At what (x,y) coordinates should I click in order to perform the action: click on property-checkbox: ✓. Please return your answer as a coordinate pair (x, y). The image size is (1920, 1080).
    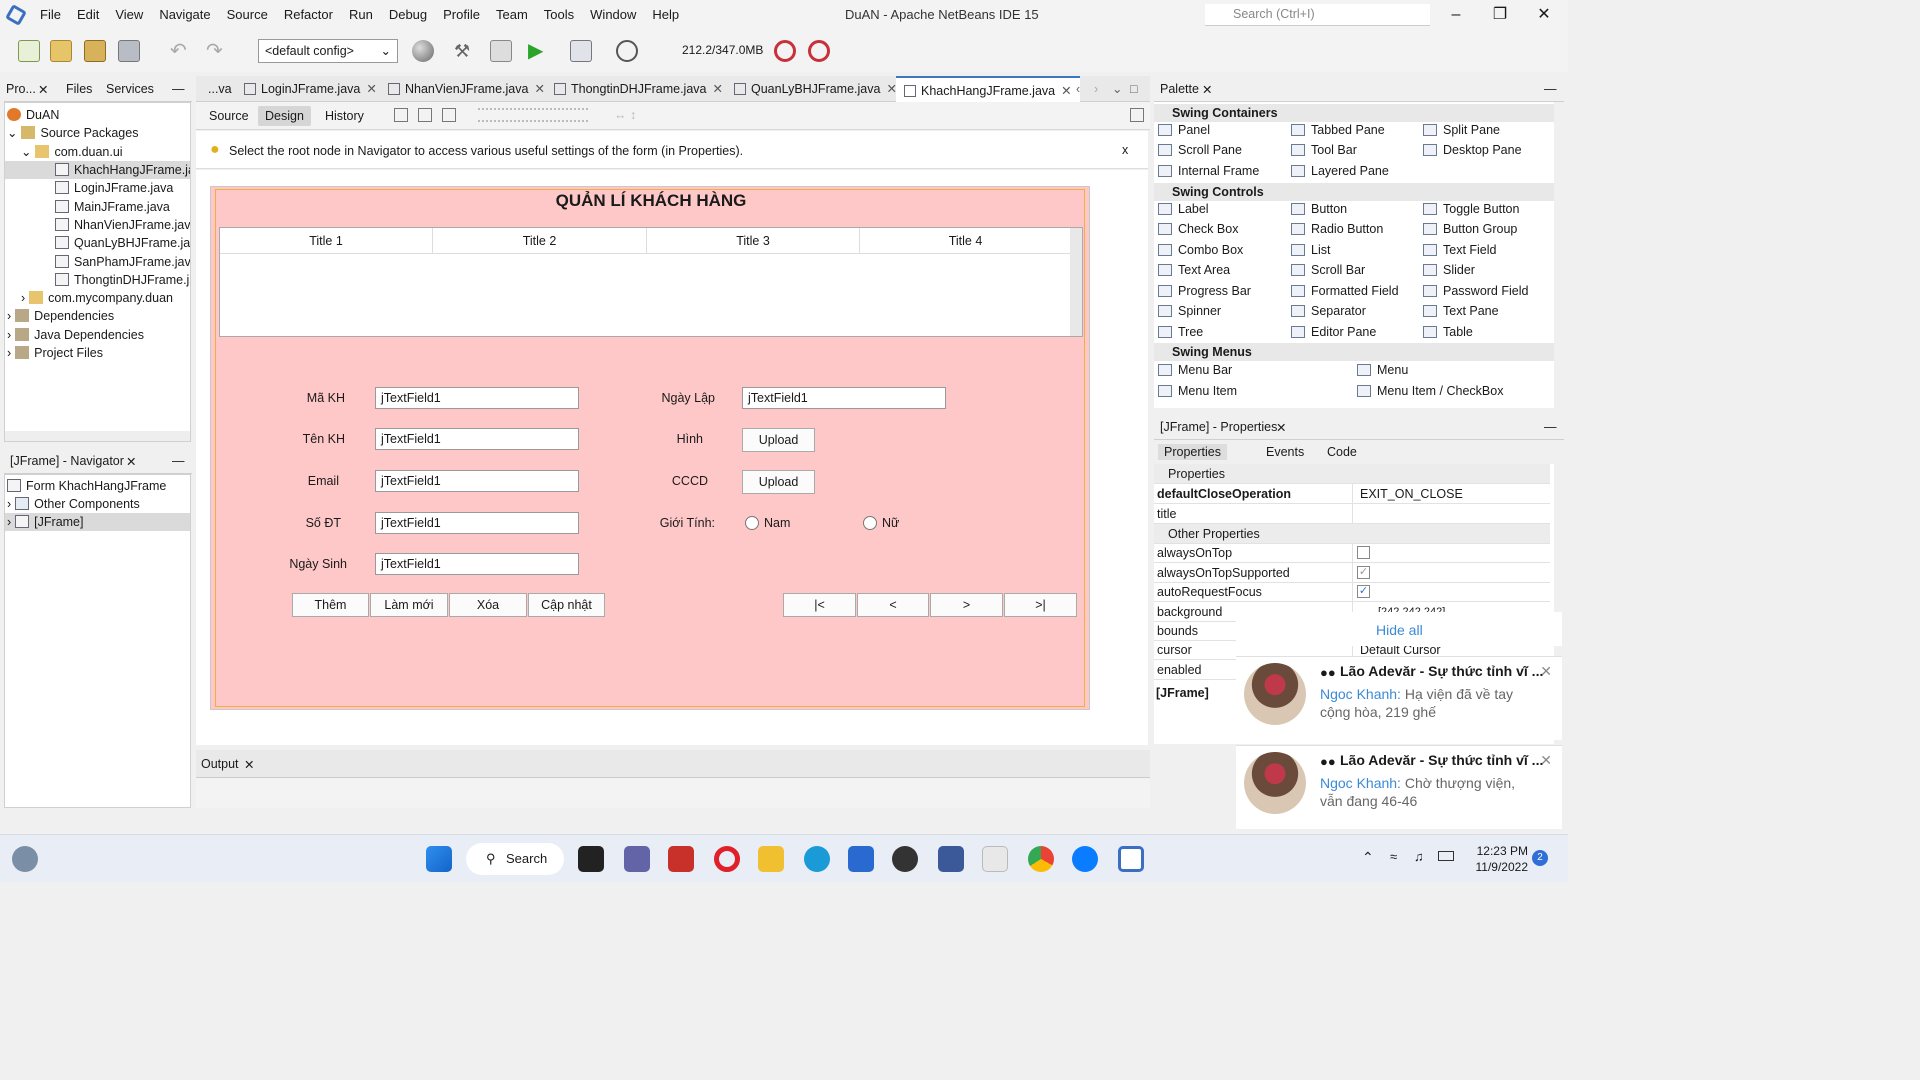
    Looking at the image, I should click on (1363, 591).